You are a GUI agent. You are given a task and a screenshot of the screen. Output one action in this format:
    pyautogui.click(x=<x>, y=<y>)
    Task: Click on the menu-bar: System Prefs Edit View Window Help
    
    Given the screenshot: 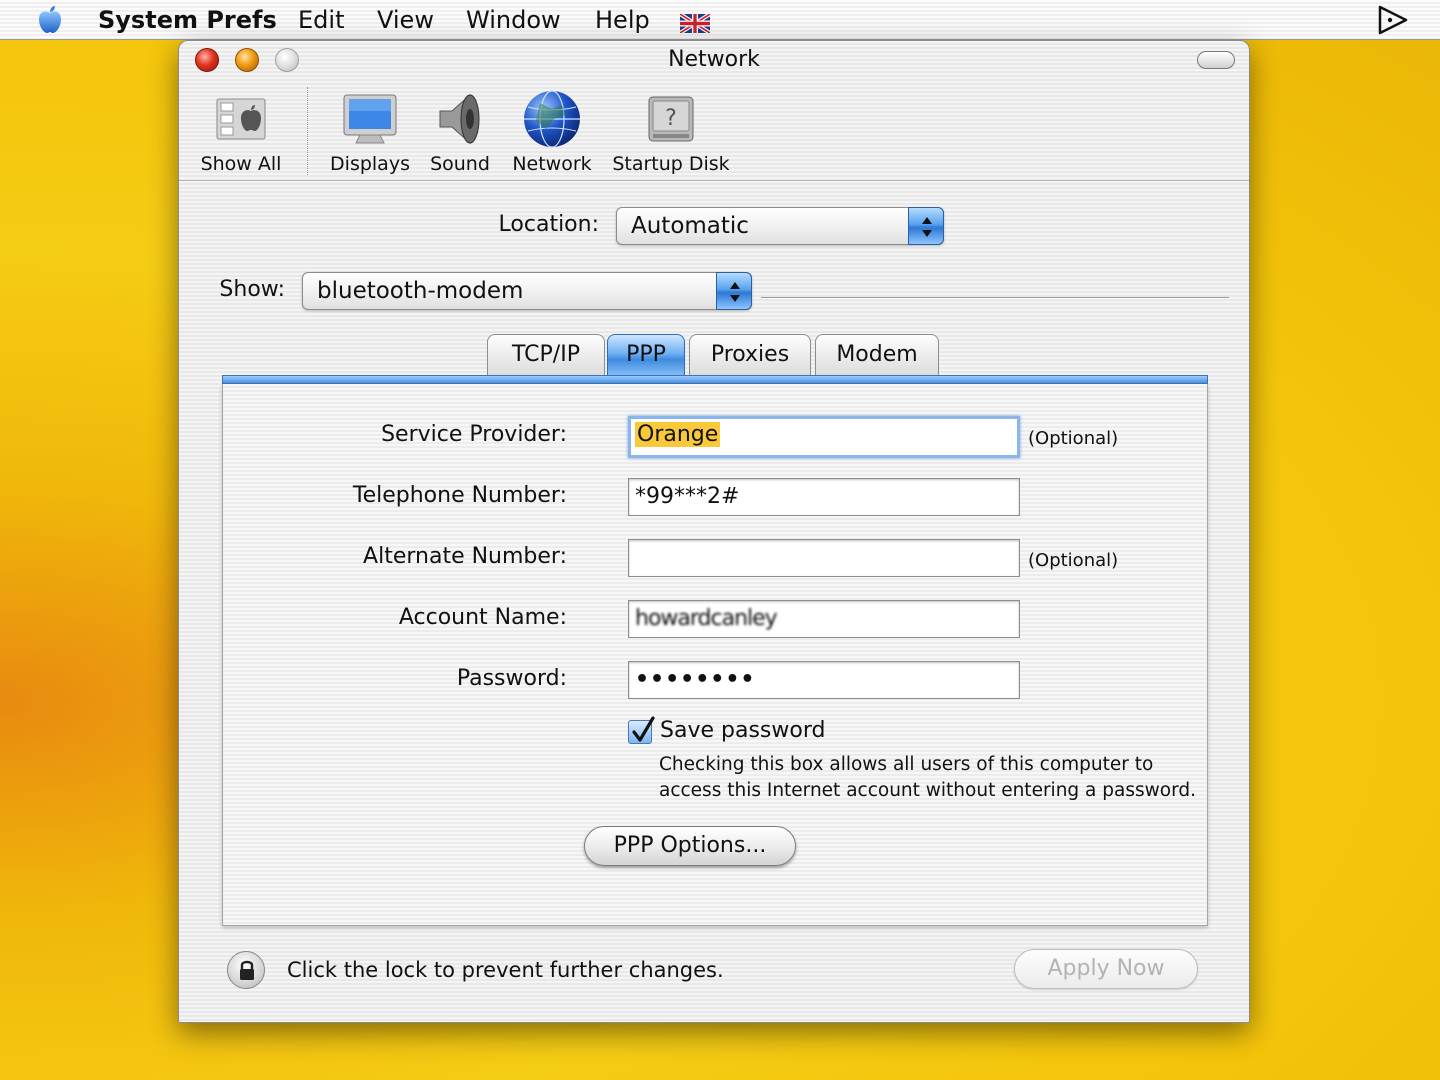 What is the action you would take?
    pyautogui.click(x=720, y=20)
    